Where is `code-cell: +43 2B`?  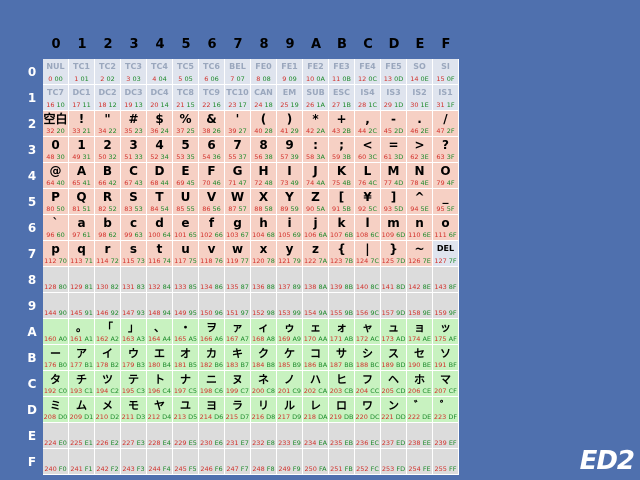
code-cell: +43 2B is located at coordinates (342, 124).